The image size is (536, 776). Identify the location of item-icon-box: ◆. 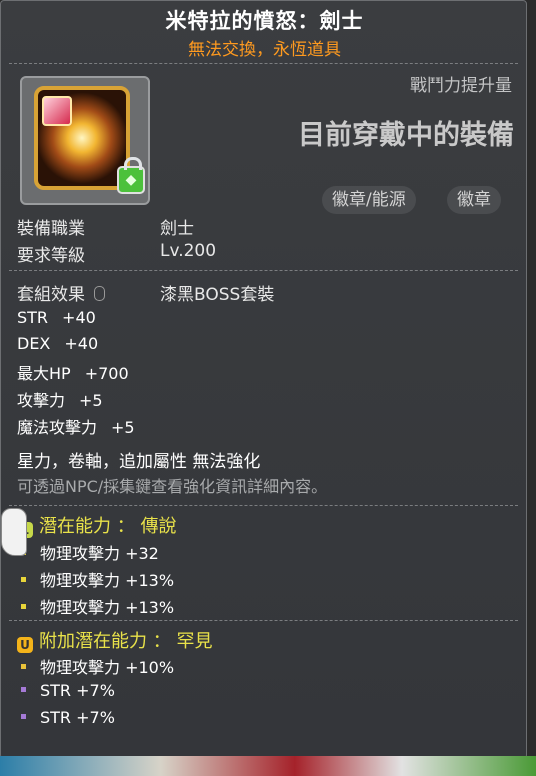
(85, 140).